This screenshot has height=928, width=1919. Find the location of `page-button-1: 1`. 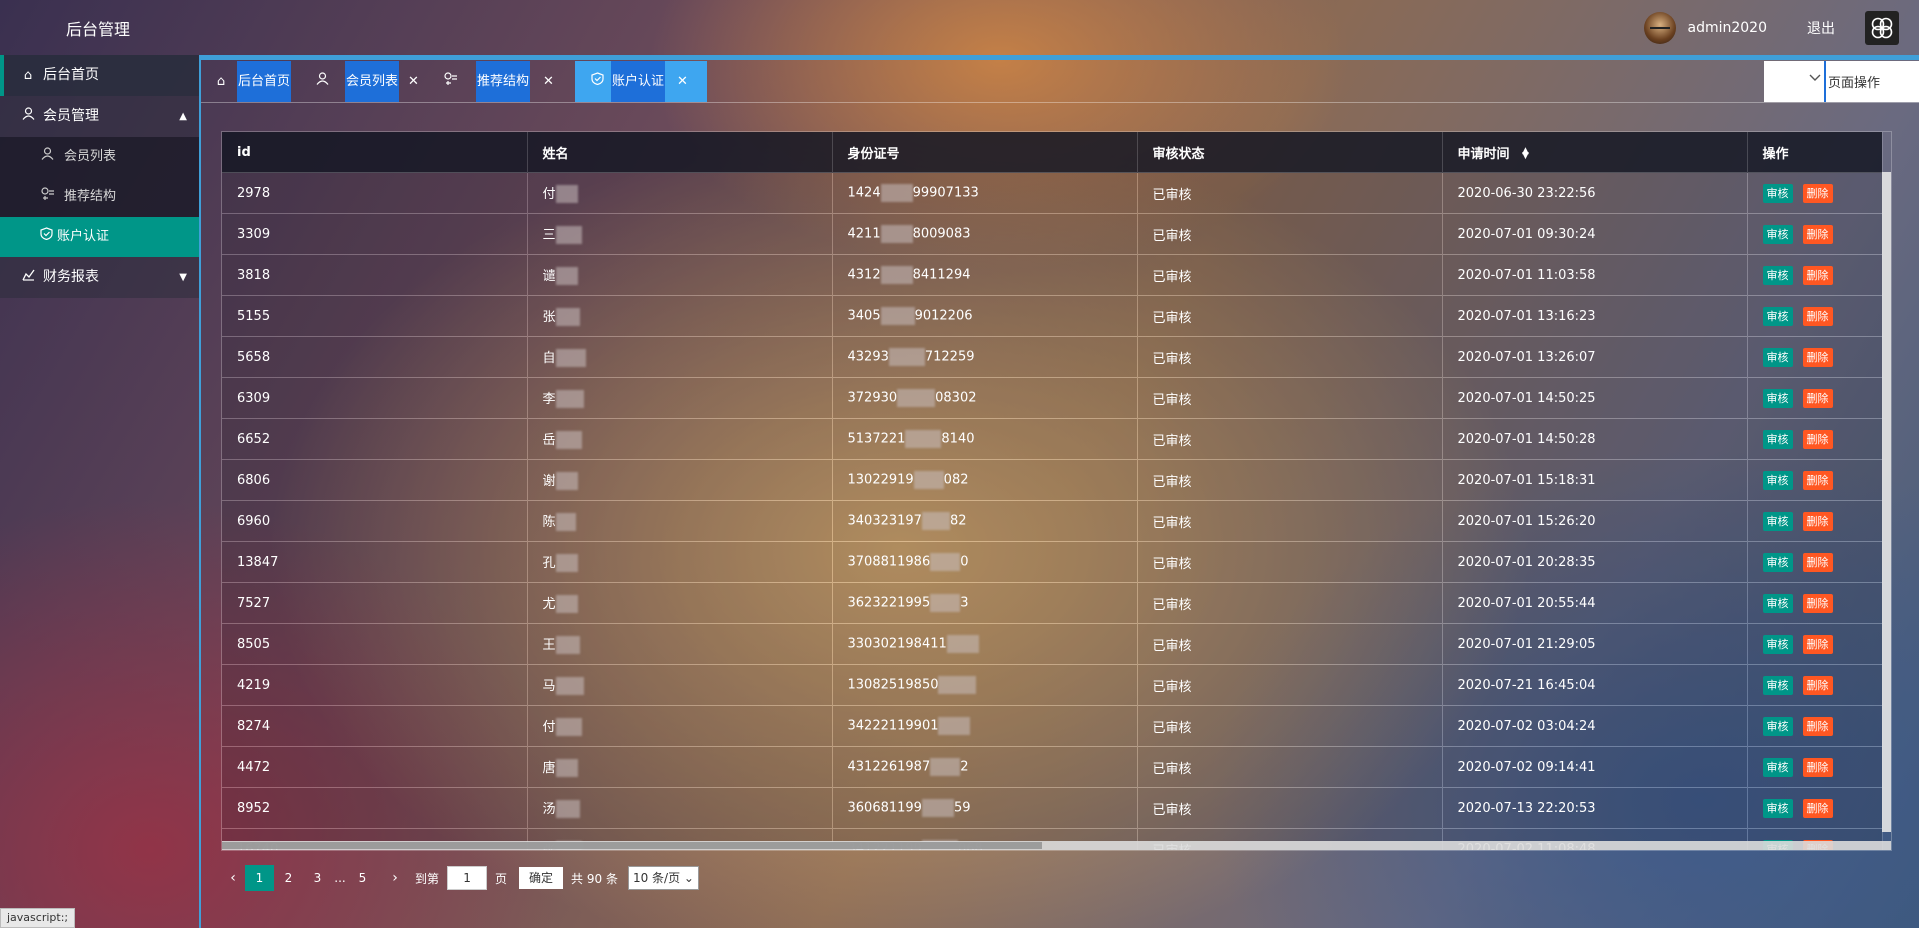

page-button-1: 1 is located at coordinates (259, 878).